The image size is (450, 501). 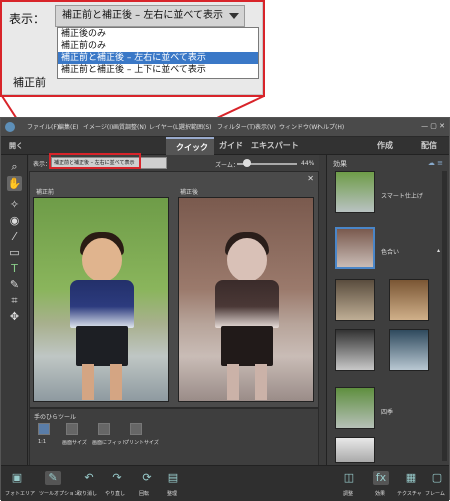 What do you see at coordinates (14, 300) in the screenshot?
I see `crop-tool-icon: ⌗` at bounding box center [14, 300].